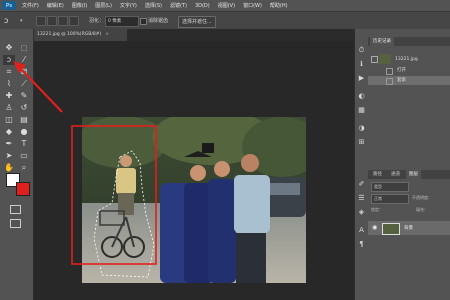  Describe the element at coordinates (9, 108) in the screenshot. I see `clone-stamp-icon: ♙` at that location.